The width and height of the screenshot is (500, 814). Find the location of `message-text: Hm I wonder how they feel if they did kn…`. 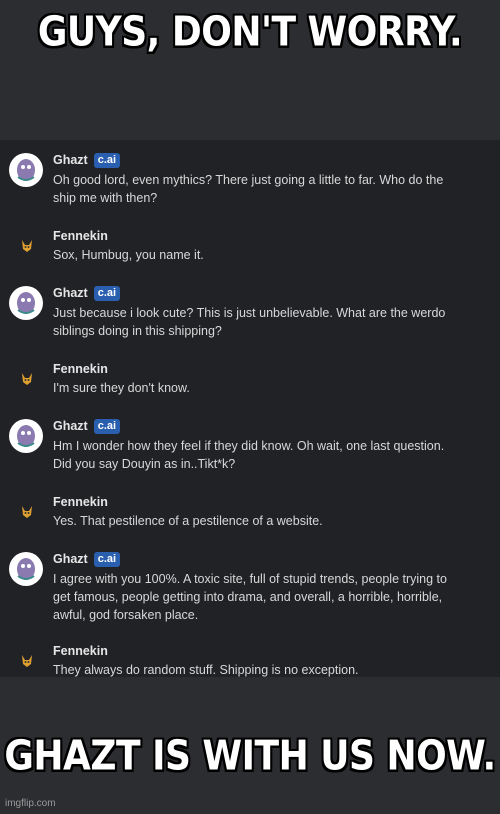

message-text: Hm I wonder how they feel if they did kn… is located at coordinates (268, 455).